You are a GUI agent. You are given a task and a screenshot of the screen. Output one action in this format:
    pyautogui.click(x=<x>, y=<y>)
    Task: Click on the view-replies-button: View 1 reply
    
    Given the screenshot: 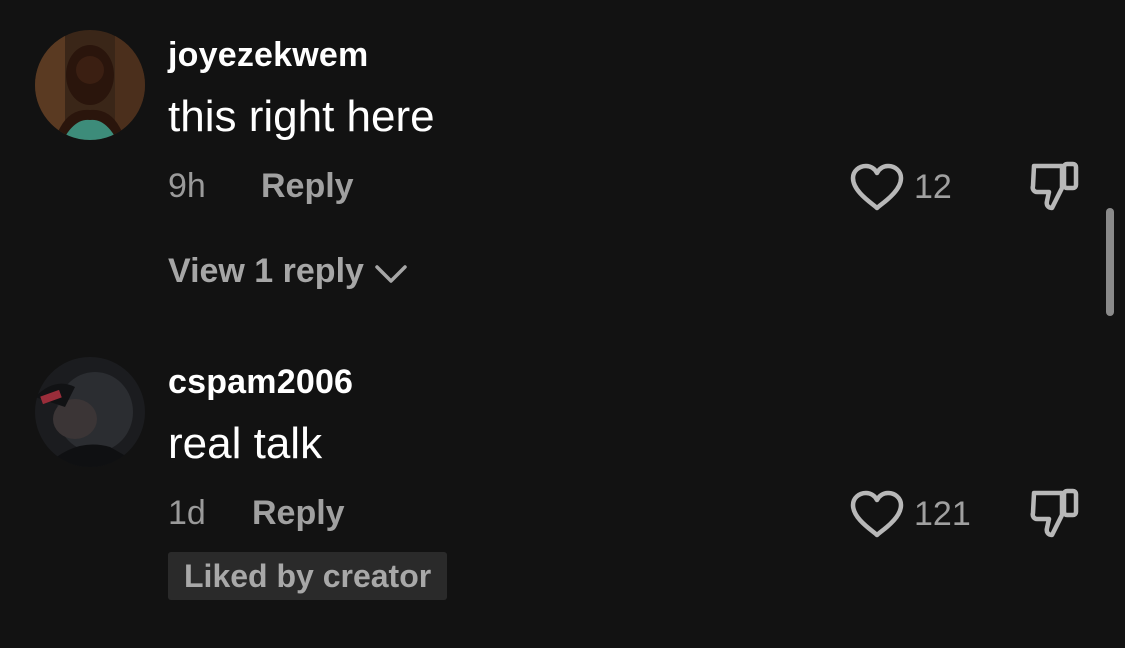 What is the action you would take?
    pyautogui.click(x=288, y=271)
    